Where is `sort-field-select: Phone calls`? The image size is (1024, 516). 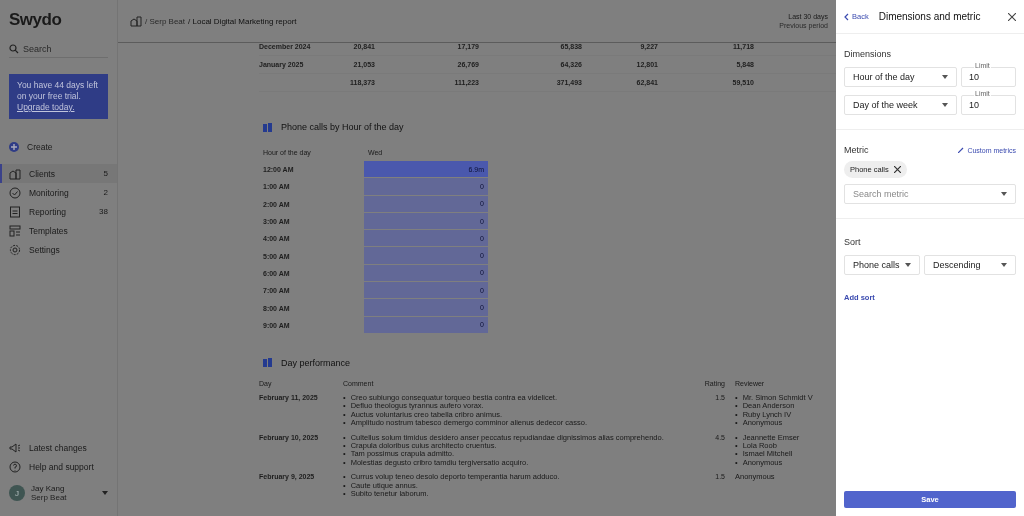
sort-field-select: Phone calls is located at coordinates (882, 265).